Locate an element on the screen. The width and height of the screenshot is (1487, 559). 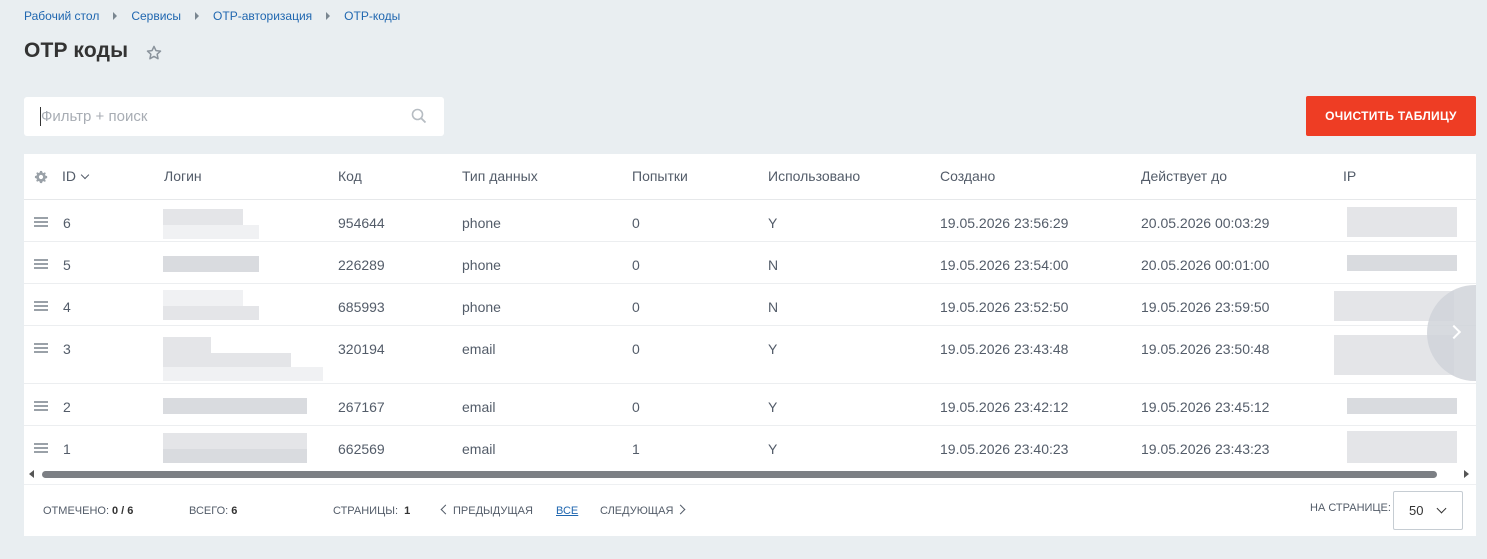
column-header-login: Логин is located at coordinates (183, 176).